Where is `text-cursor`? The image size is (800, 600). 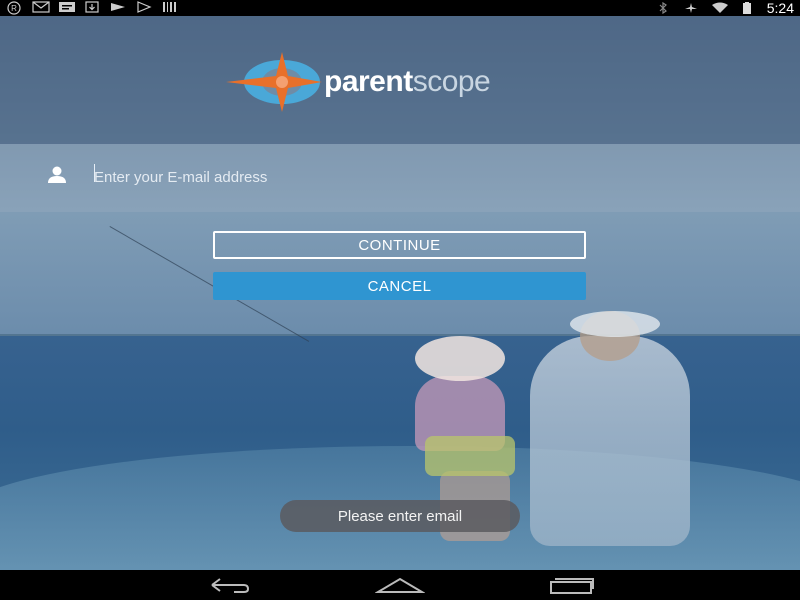 text-cursor is located at coordinates (94, 173).